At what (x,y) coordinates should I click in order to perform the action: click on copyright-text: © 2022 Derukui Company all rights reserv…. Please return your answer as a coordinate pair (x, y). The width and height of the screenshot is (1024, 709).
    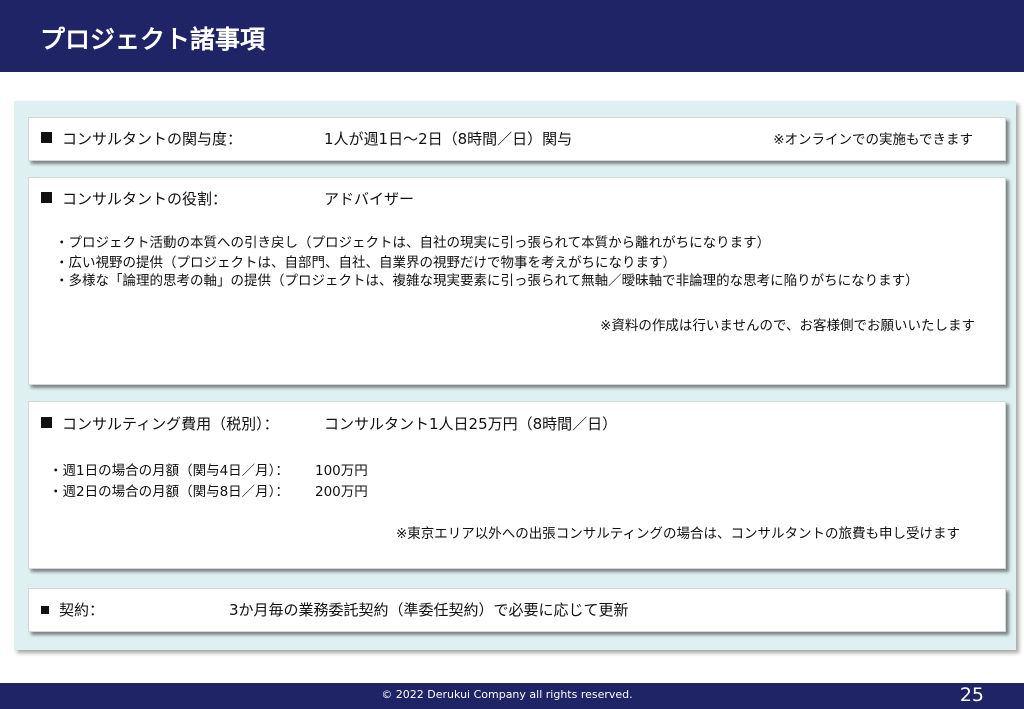
    Looking at the image, I should click on (507, 694).